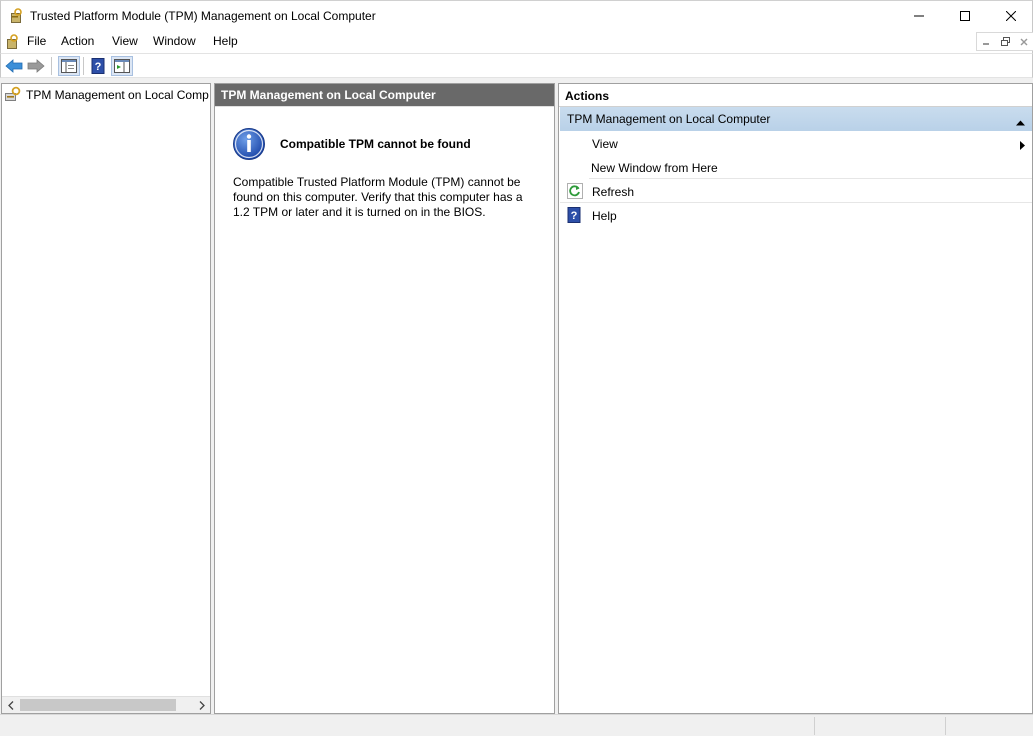  I want to click on action-new-window-label: New Window from Here, so click(654, 168).